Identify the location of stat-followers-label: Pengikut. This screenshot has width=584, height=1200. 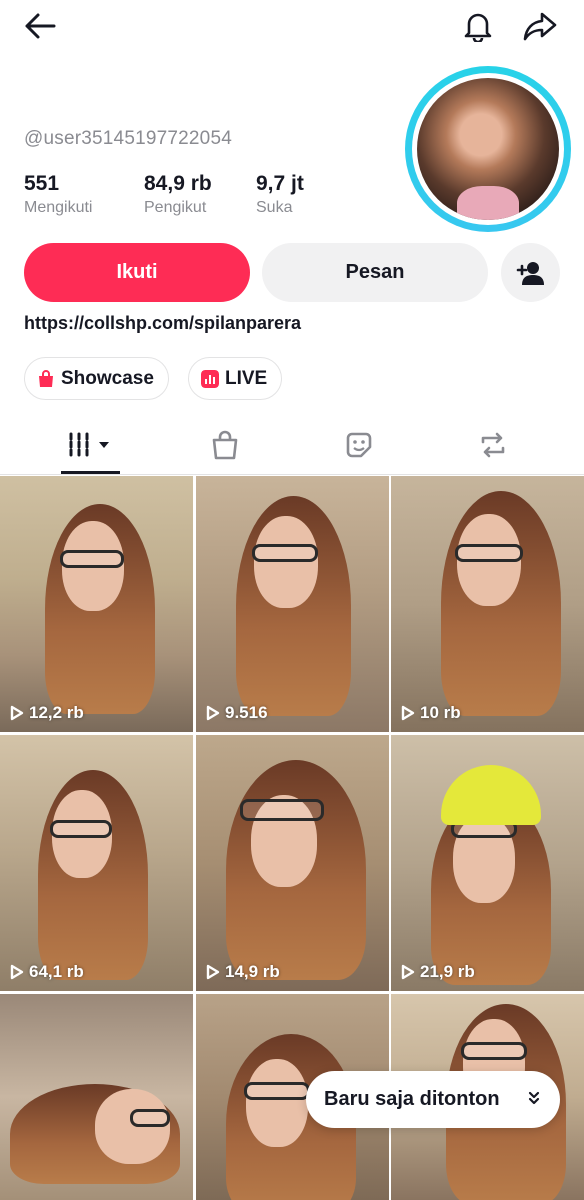
(175, 207).